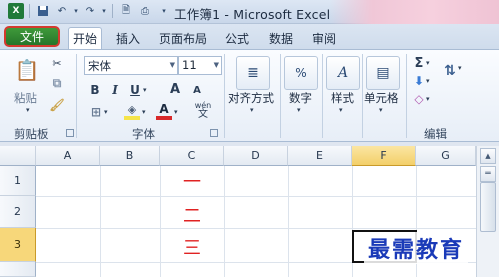 This screenshot has width=499, height=277. What do you see at coordinates (27, 70) in the screenshot?
I see `paste-icon: 📋` at bounding box center [27, 70].